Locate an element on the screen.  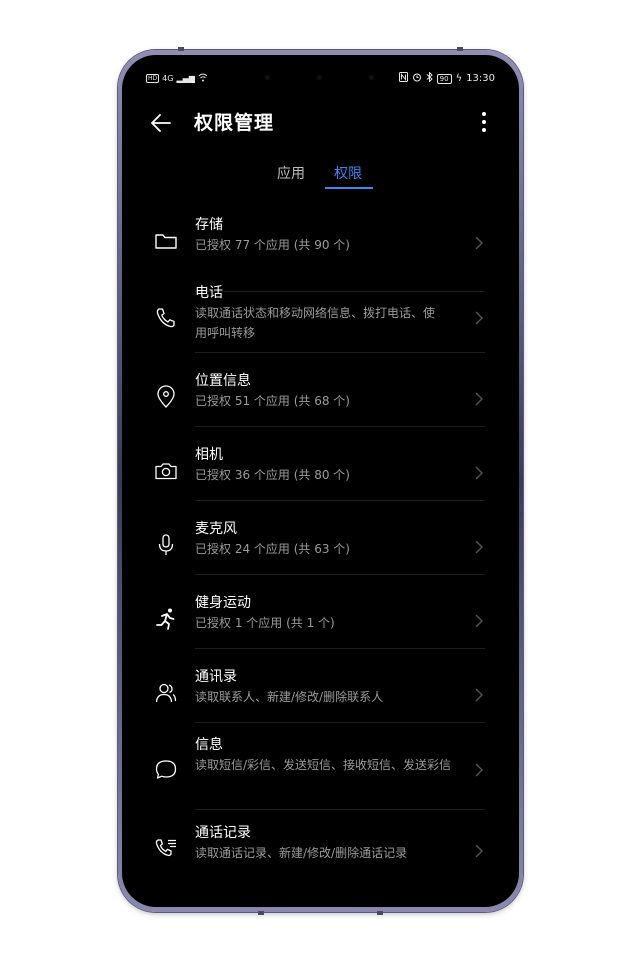
permission-row-phone: 电话 读取通话状态和移动网络信息、拨打电话、使用呼叫转移 is located at coordinates (320, 318).